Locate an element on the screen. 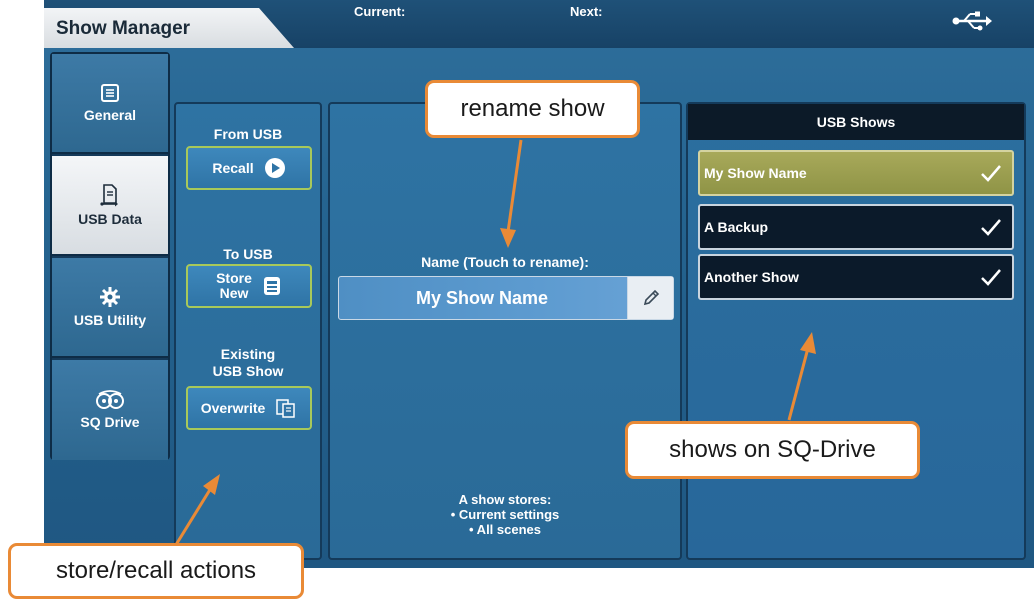 The height and width of the screenshot is (600, 1034). show-item-name: Another Show is located at coordinates (751, 277).